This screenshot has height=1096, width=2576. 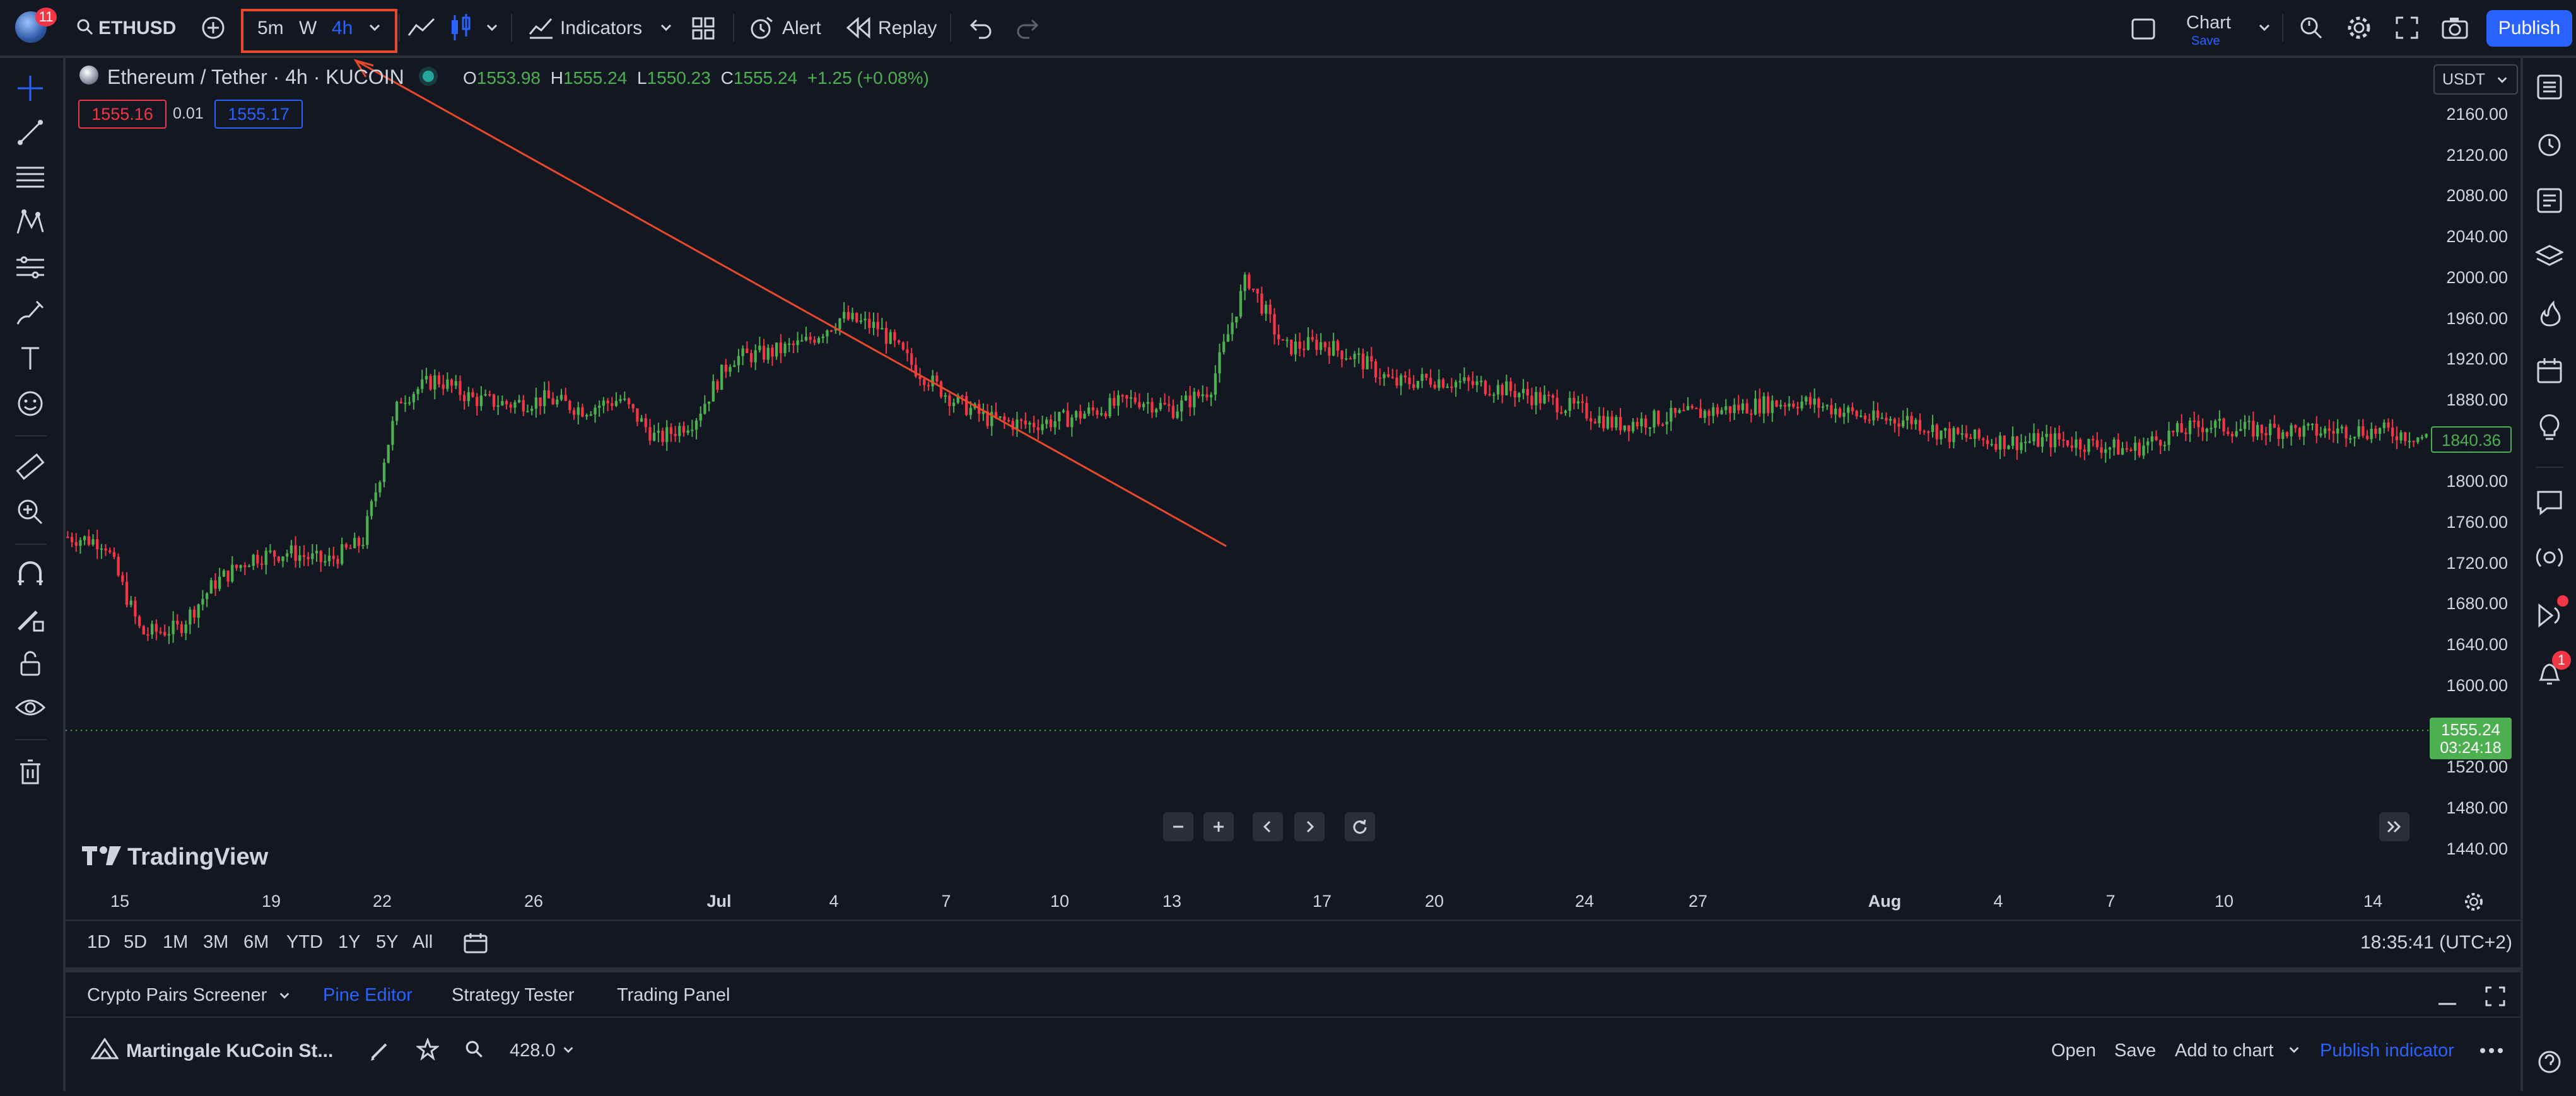 I want to click on tab-crypto-pairs-screener: Crypto Pairs Screener, so click(x=177, y=996).